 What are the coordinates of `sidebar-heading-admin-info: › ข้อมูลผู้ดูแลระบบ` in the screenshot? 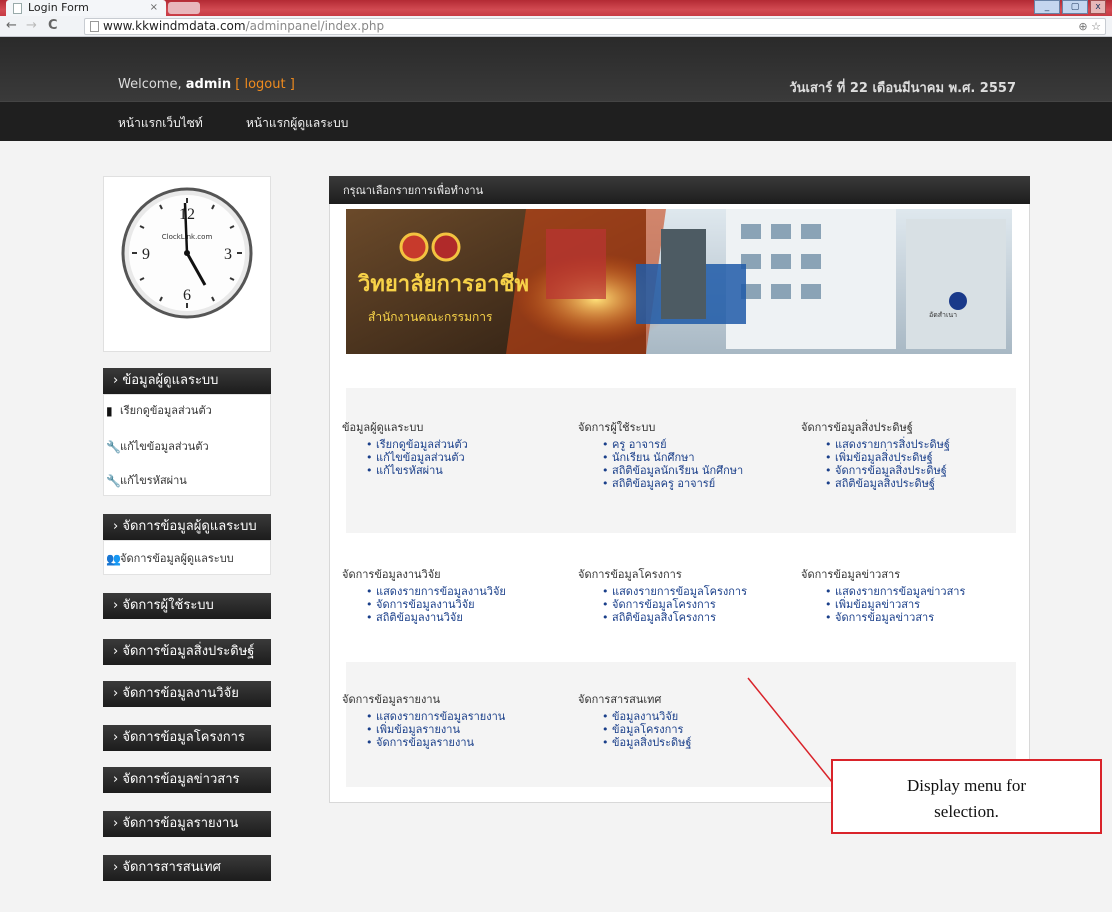 It's located at (187, 381).